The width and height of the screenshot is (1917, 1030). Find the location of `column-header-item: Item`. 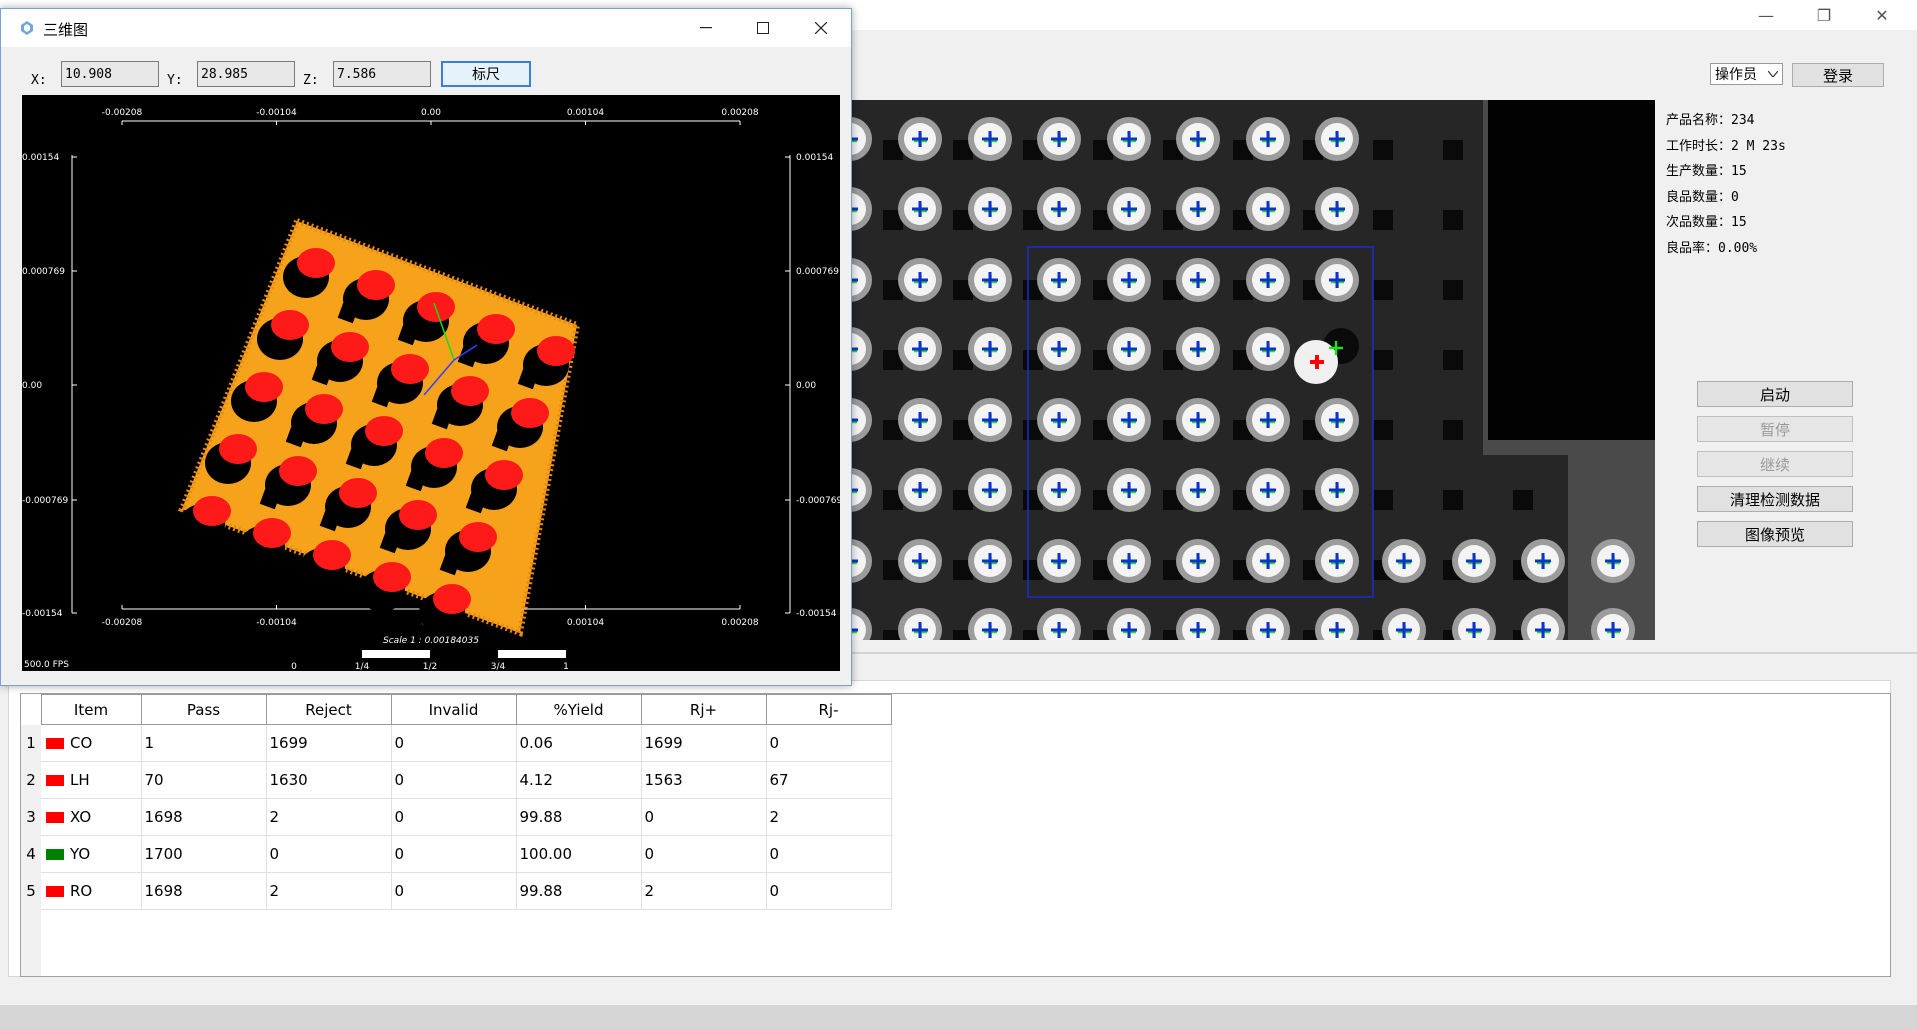

column-header-item: Item is located at coordinates (91, 709).